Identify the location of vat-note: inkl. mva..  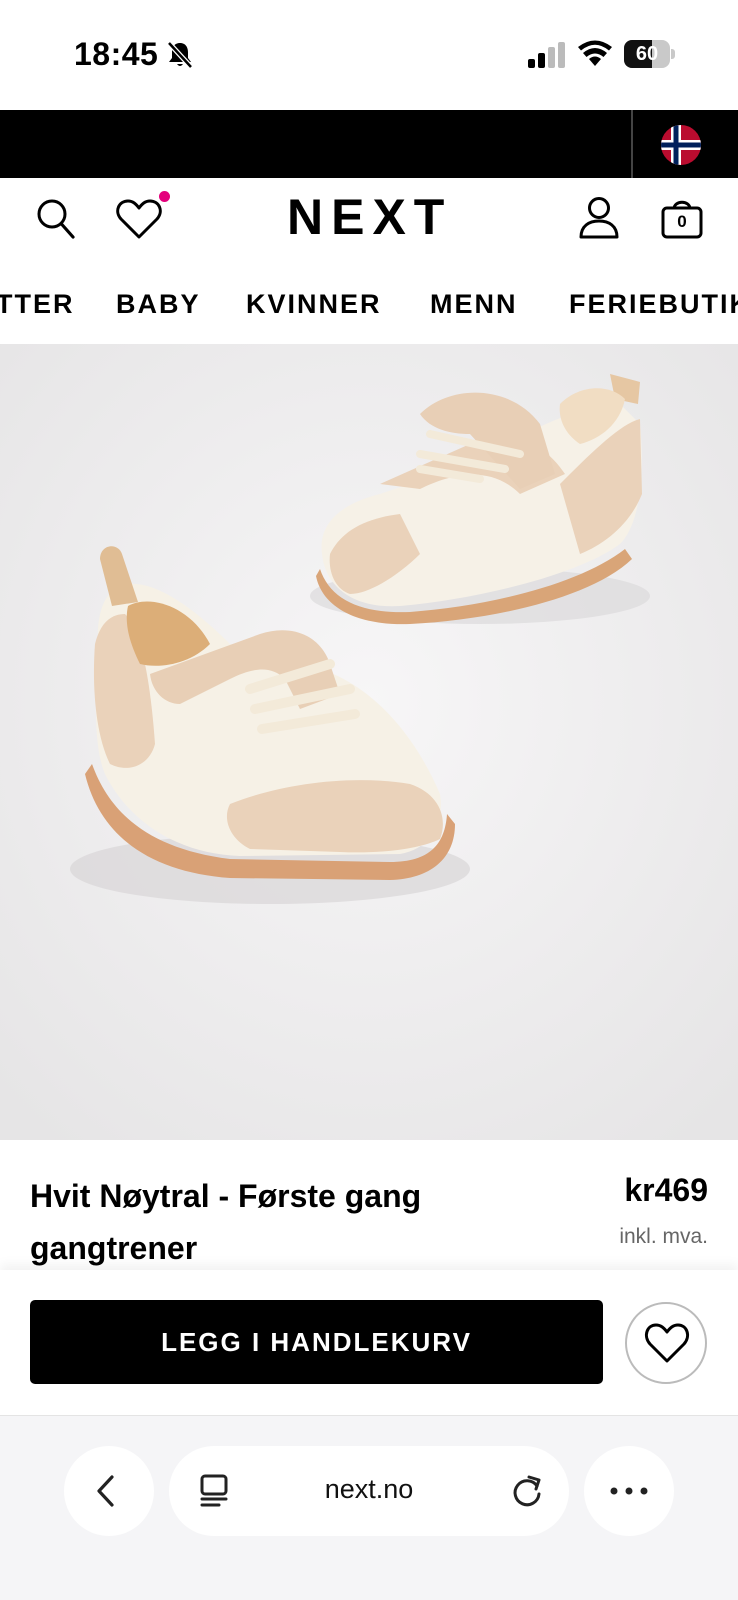
(663, 1236).